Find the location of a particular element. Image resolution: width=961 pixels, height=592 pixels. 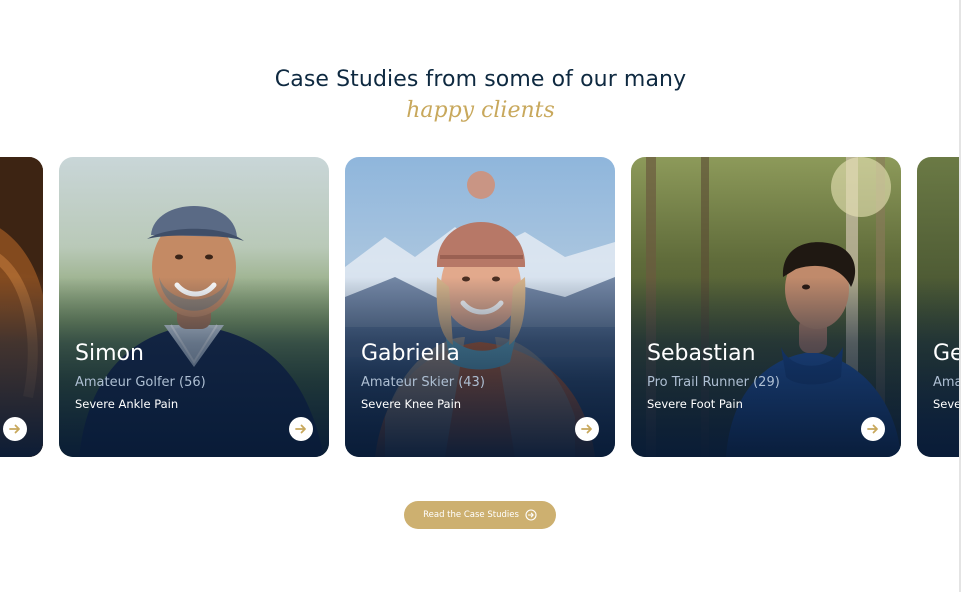

client-role: Pro Trail Runner (29) is located at coordinates (713, 382).